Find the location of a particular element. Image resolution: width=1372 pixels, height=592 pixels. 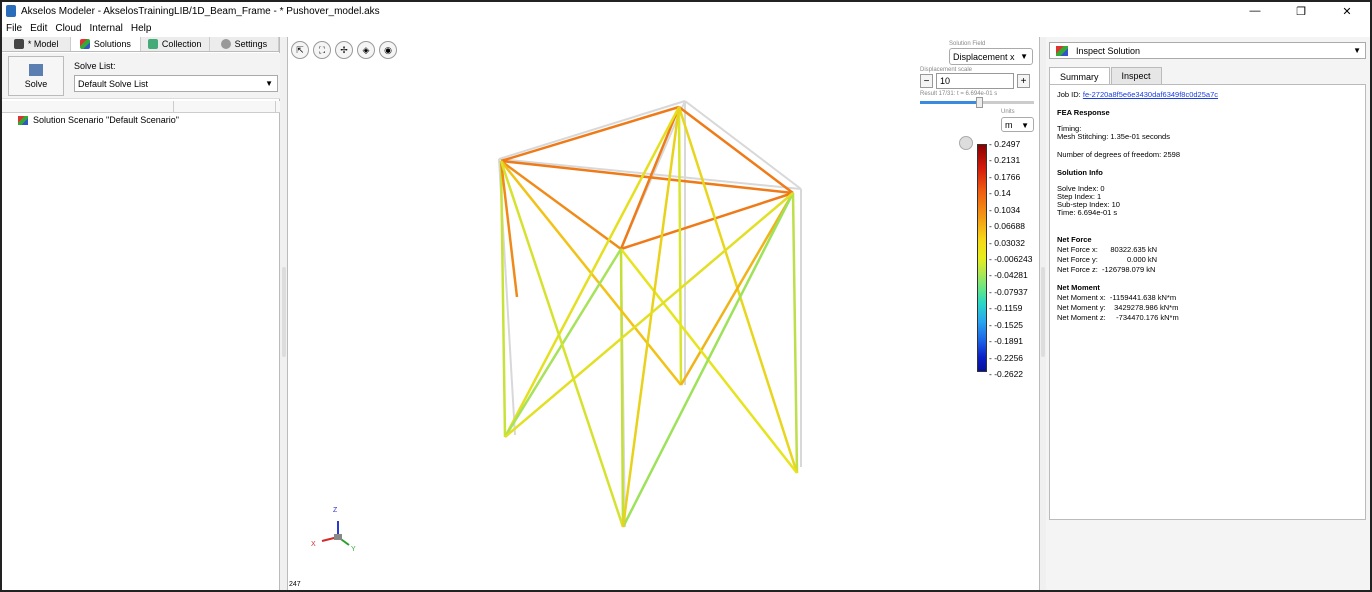

tab-settings: Settings is located at coordinates (244, 44).